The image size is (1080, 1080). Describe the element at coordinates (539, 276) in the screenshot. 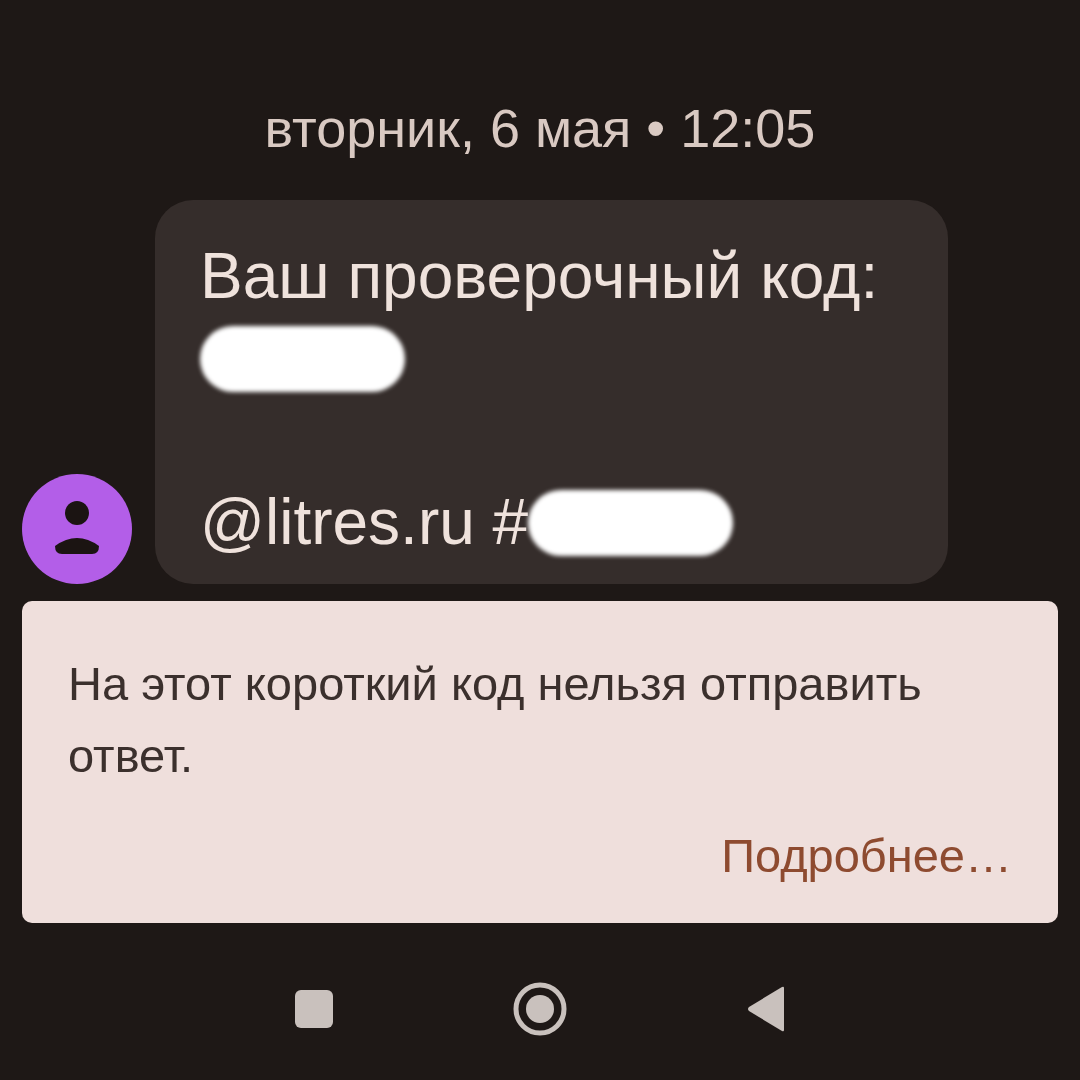

I see `message-text: Ваш проверочный код:` at that location.